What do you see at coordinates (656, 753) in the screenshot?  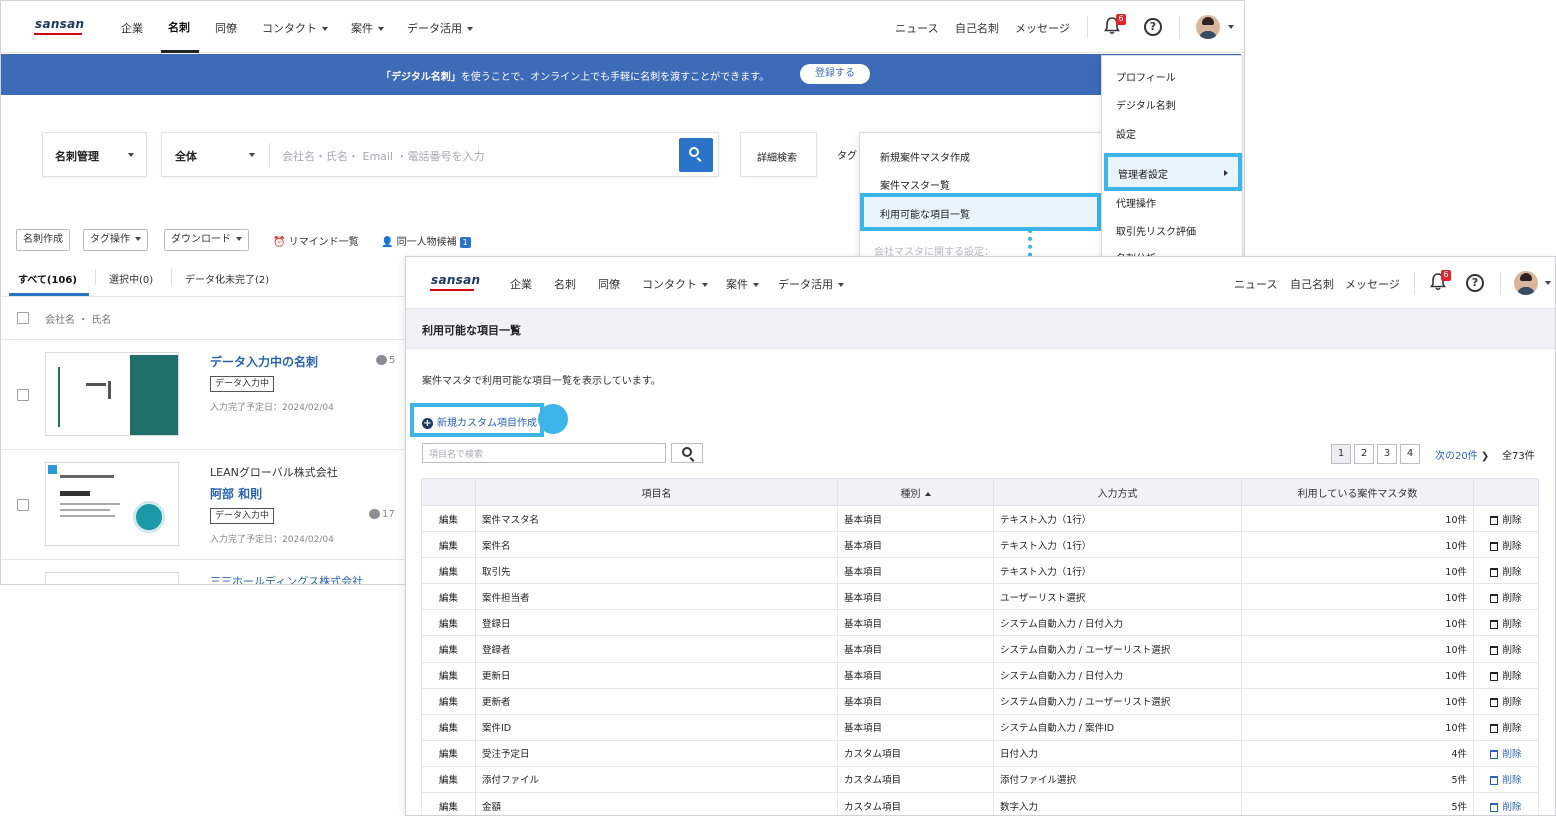 I see `field-name: 受注予定日` at bounding box center [656, 753].